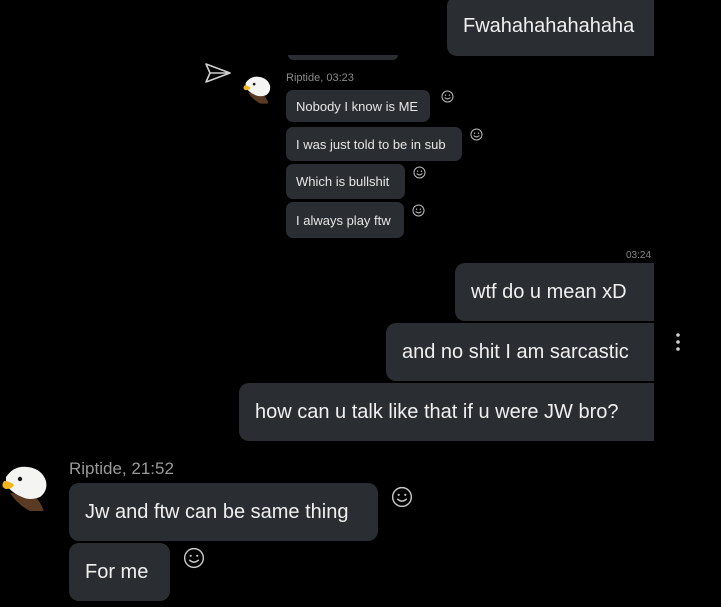 The width and height of the screenshot is (721, 607). I want to click on message-text: I was just told to be in sub, so click(371, 144).